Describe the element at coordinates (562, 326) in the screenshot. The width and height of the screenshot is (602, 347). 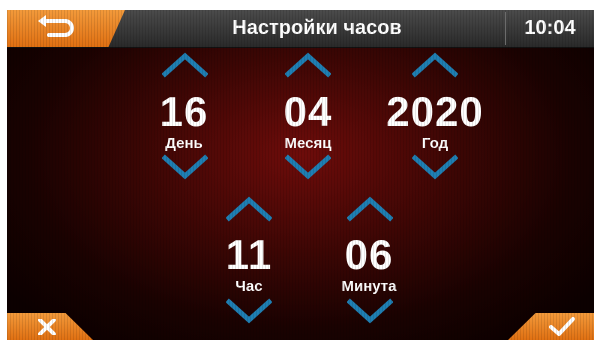
I see `checkmark-icon` at that location.